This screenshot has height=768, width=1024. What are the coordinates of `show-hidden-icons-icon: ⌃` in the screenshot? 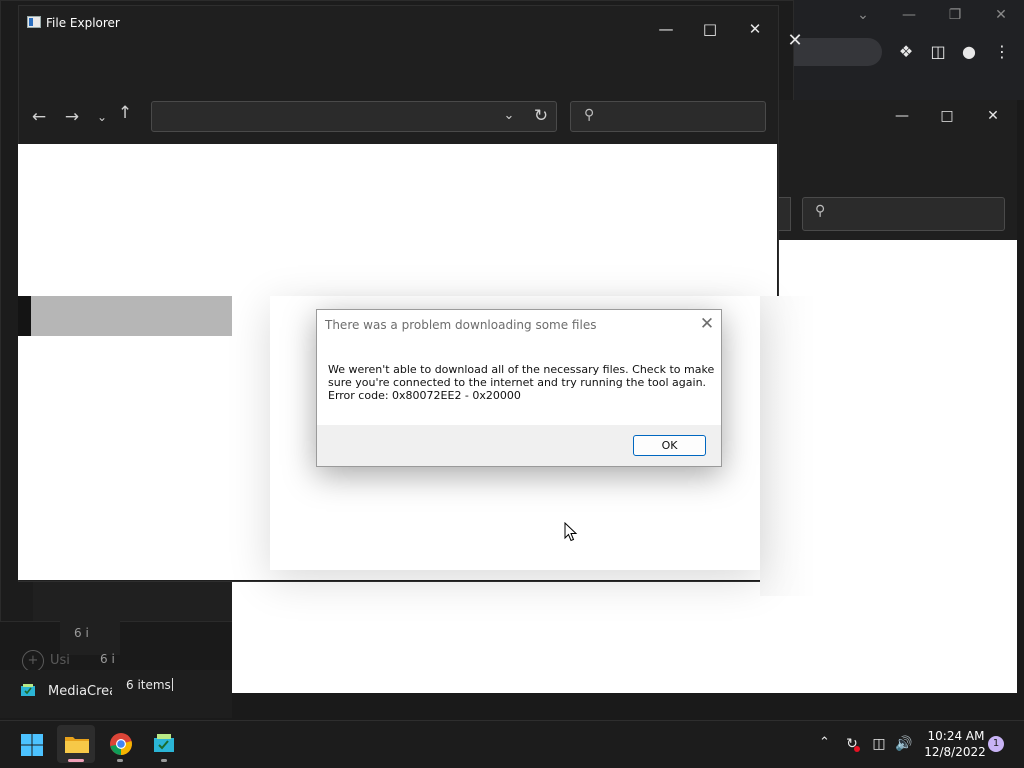 It's located at (824, 742).